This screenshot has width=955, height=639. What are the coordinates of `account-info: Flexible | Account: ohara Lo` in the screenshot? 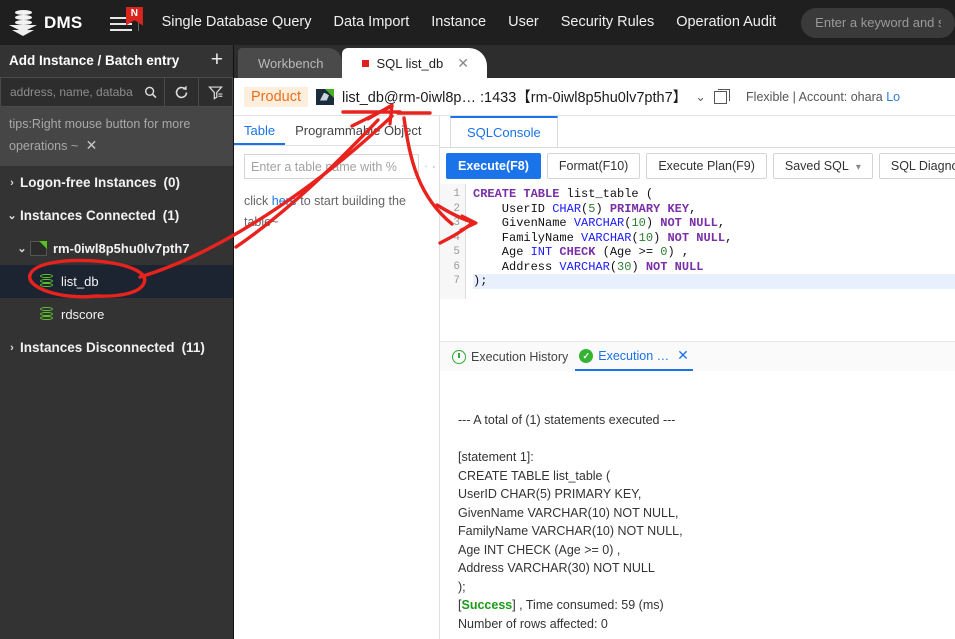 It's located at (823, 97).